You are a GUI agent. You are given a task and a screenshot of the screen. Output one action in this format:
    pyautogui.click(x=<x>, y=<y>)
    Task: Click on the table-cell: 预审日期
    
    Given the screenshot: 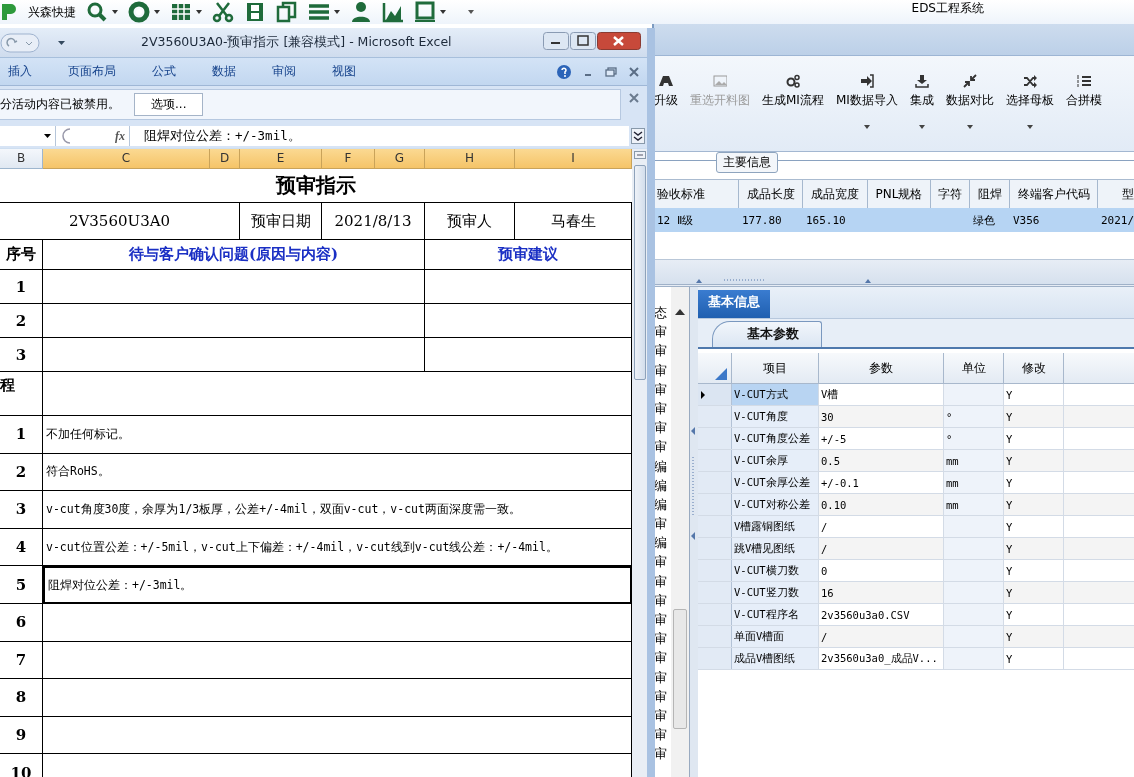 What is the action you would take?
    pyautogui.click(x=281, y=221)
    